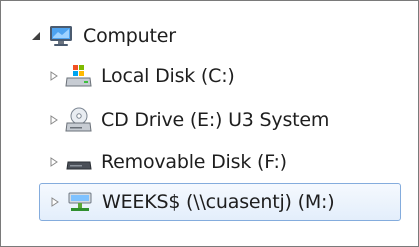  Describe the element at coordinates (79, 120) in the screenshot. I see `cd-drive-icon` at that location.